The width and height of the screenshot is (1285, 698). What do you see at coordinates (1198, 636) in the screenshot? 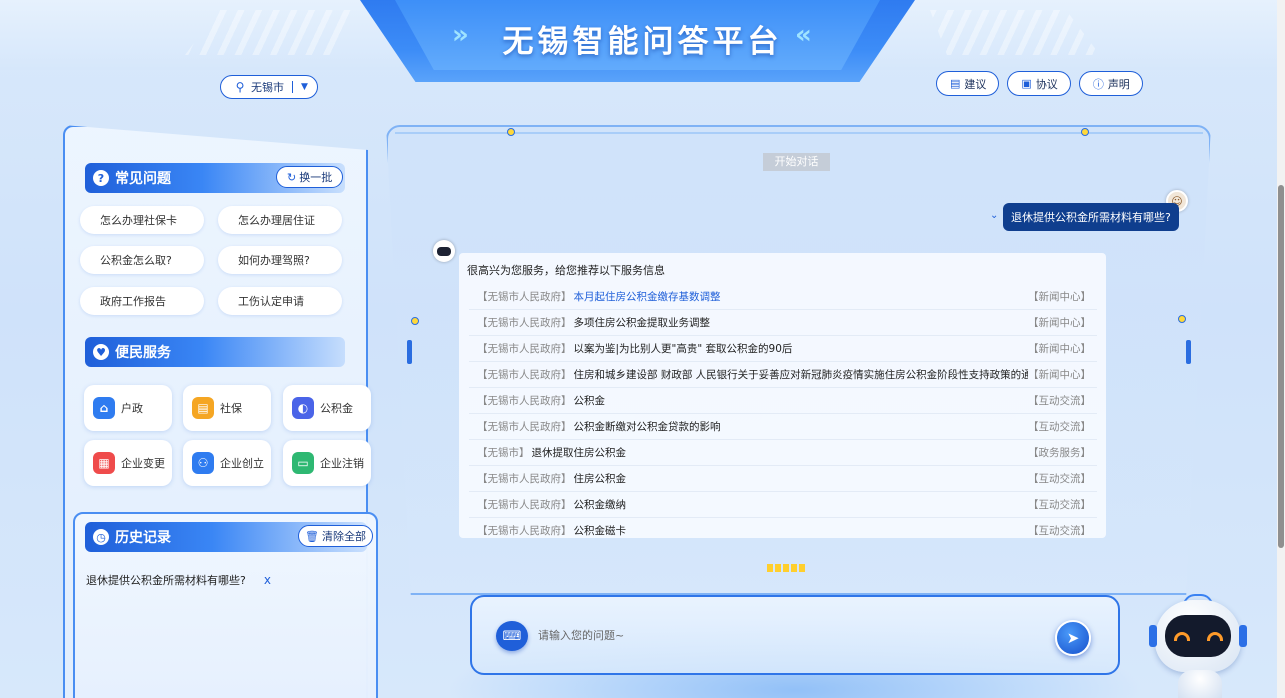
I see `robot-mascot-visor` at bounding box center [1198, 636].